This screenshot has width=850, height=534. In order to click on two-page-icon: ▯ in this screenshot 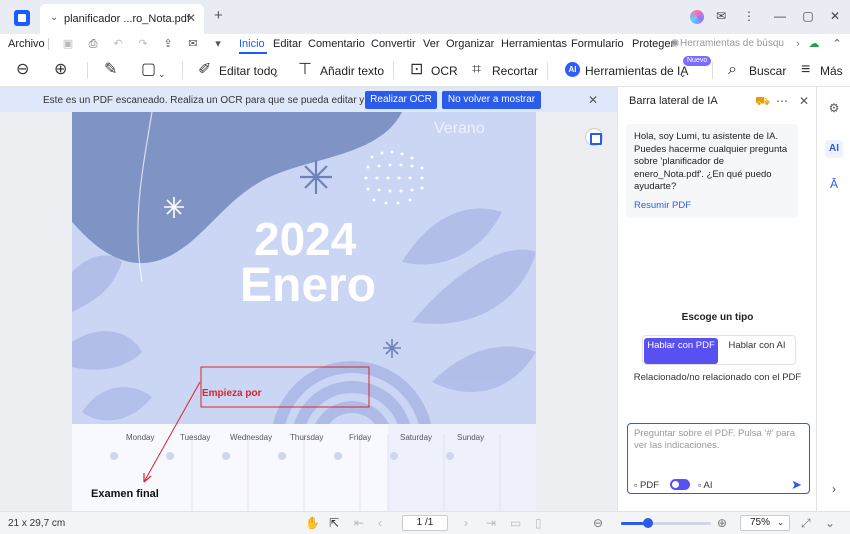, I will do `click(538, 523)`.